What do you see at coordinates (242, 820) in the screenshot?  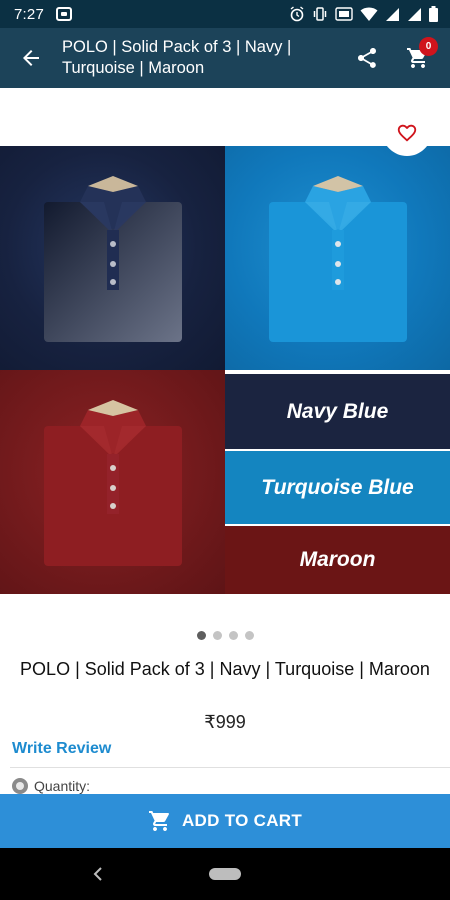 I see `add-to-cart-label: ADD TO CART` at bounding box center [242, 820].